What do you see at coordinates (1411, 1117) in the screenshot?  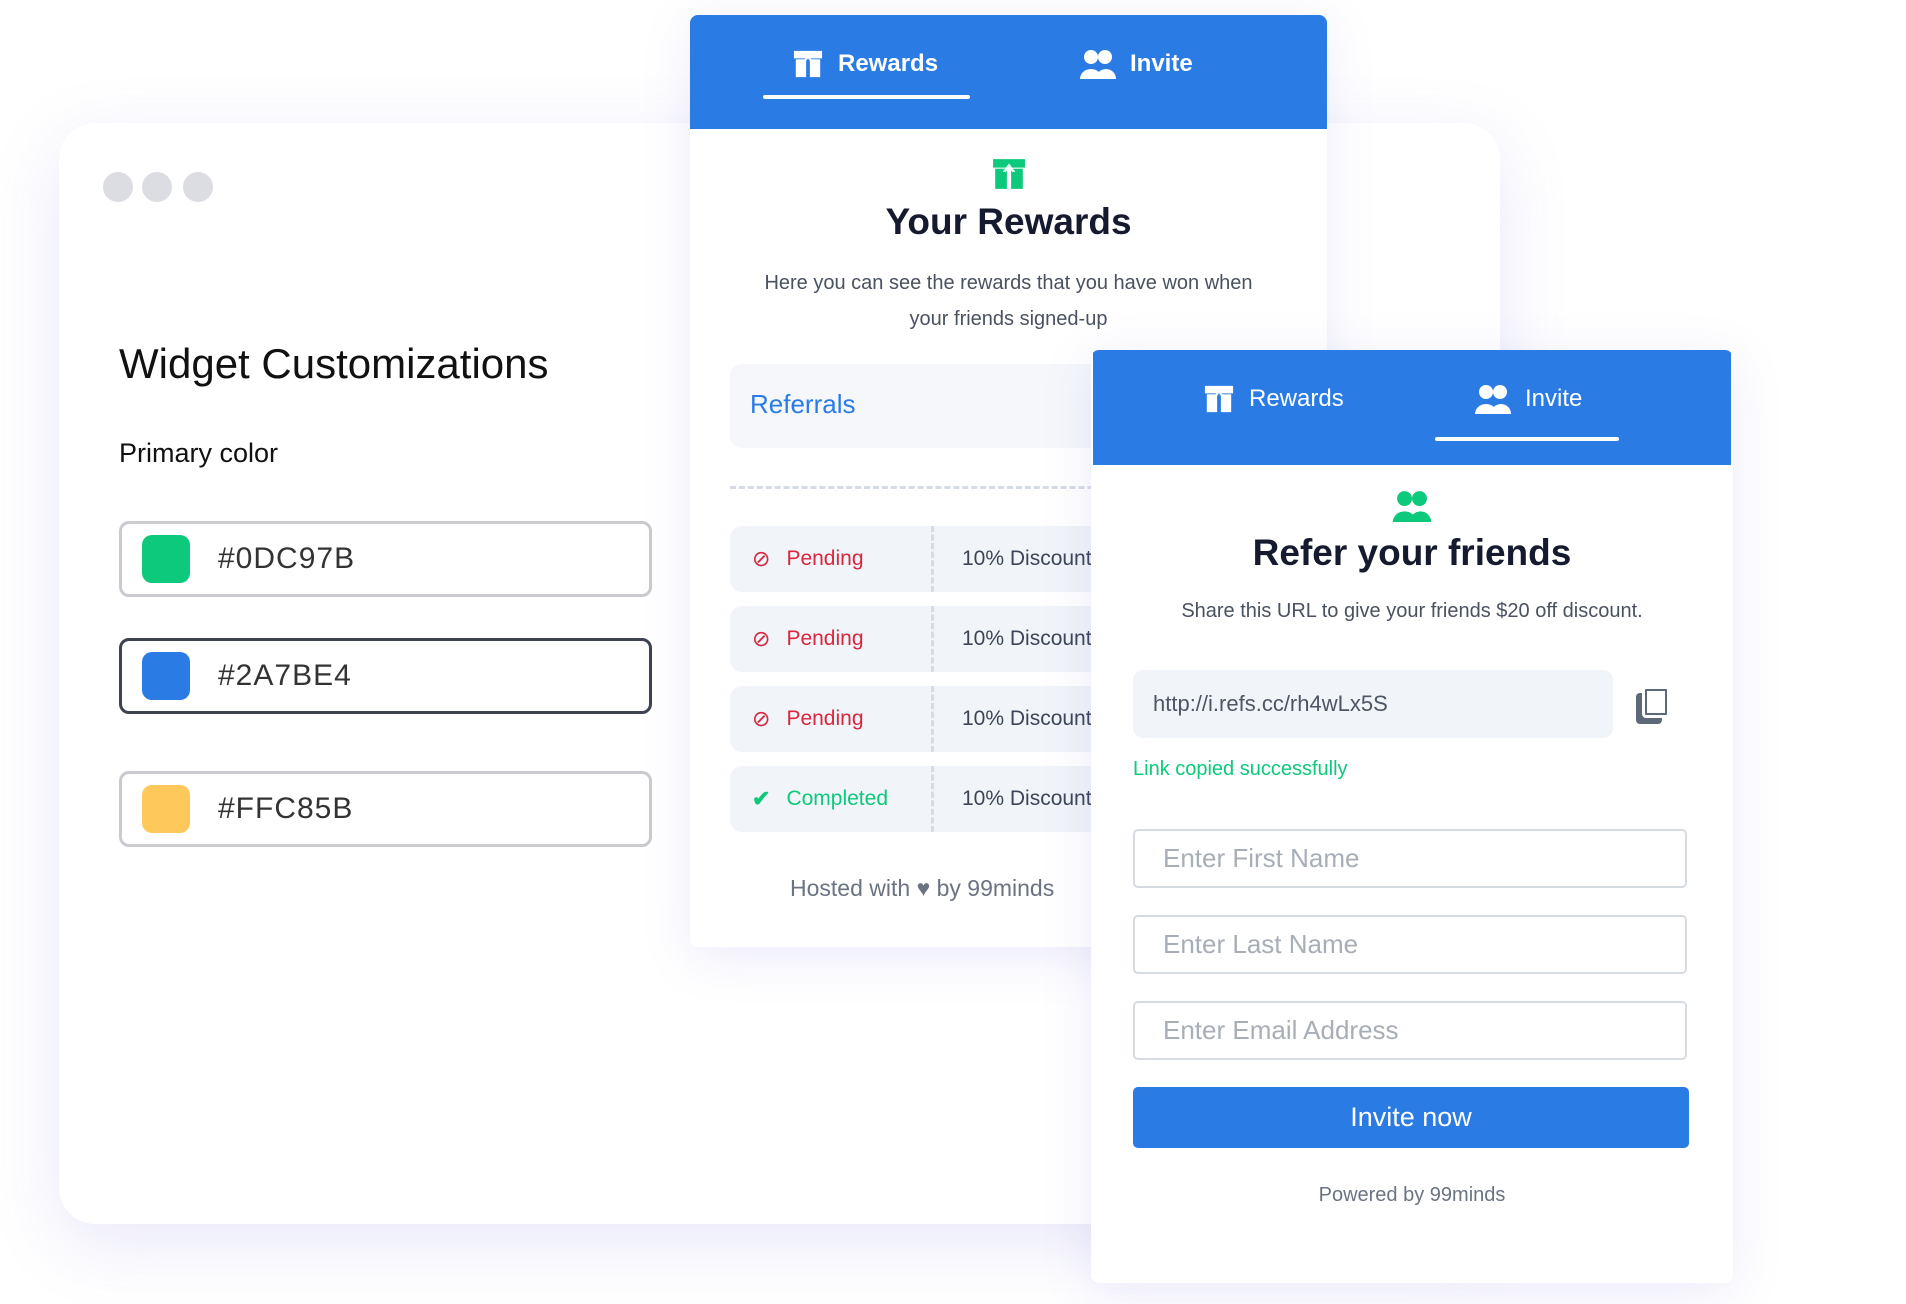 I see `invite-now-button: Invite now` at bounding box center [1411, 1117].